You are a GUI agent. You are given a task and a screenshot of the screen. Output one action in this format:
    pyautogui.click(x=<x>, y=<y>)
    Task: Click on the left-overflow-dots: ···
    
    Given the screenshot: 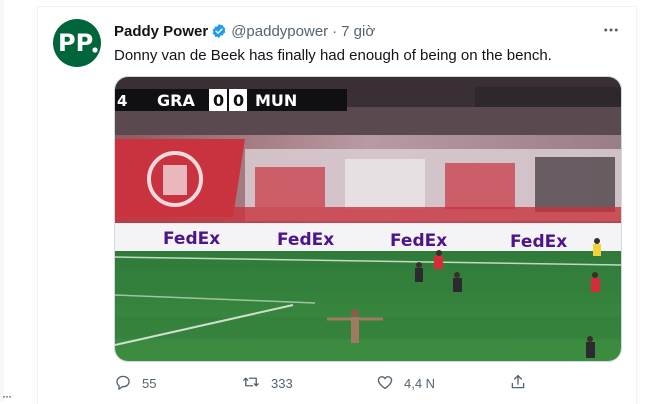 What is the action you would take?
    pyautogui.click(x=7, y=396)
    